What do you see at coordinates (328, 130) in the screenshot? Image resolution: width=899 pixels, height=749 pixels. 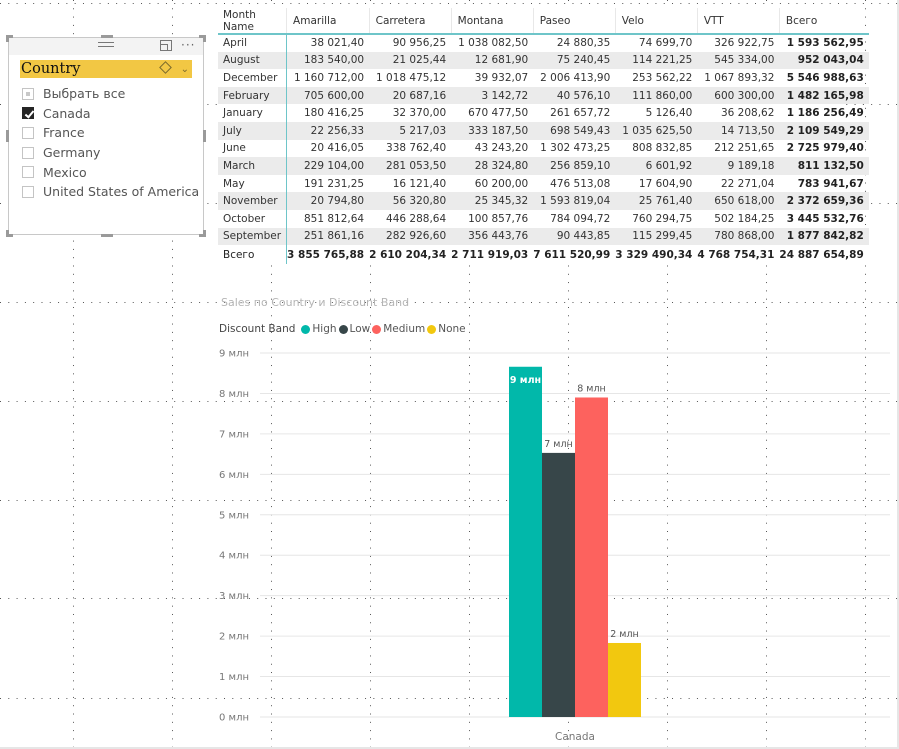 I see `value-cell: 22 256,33` at bounding box center [328, 130].